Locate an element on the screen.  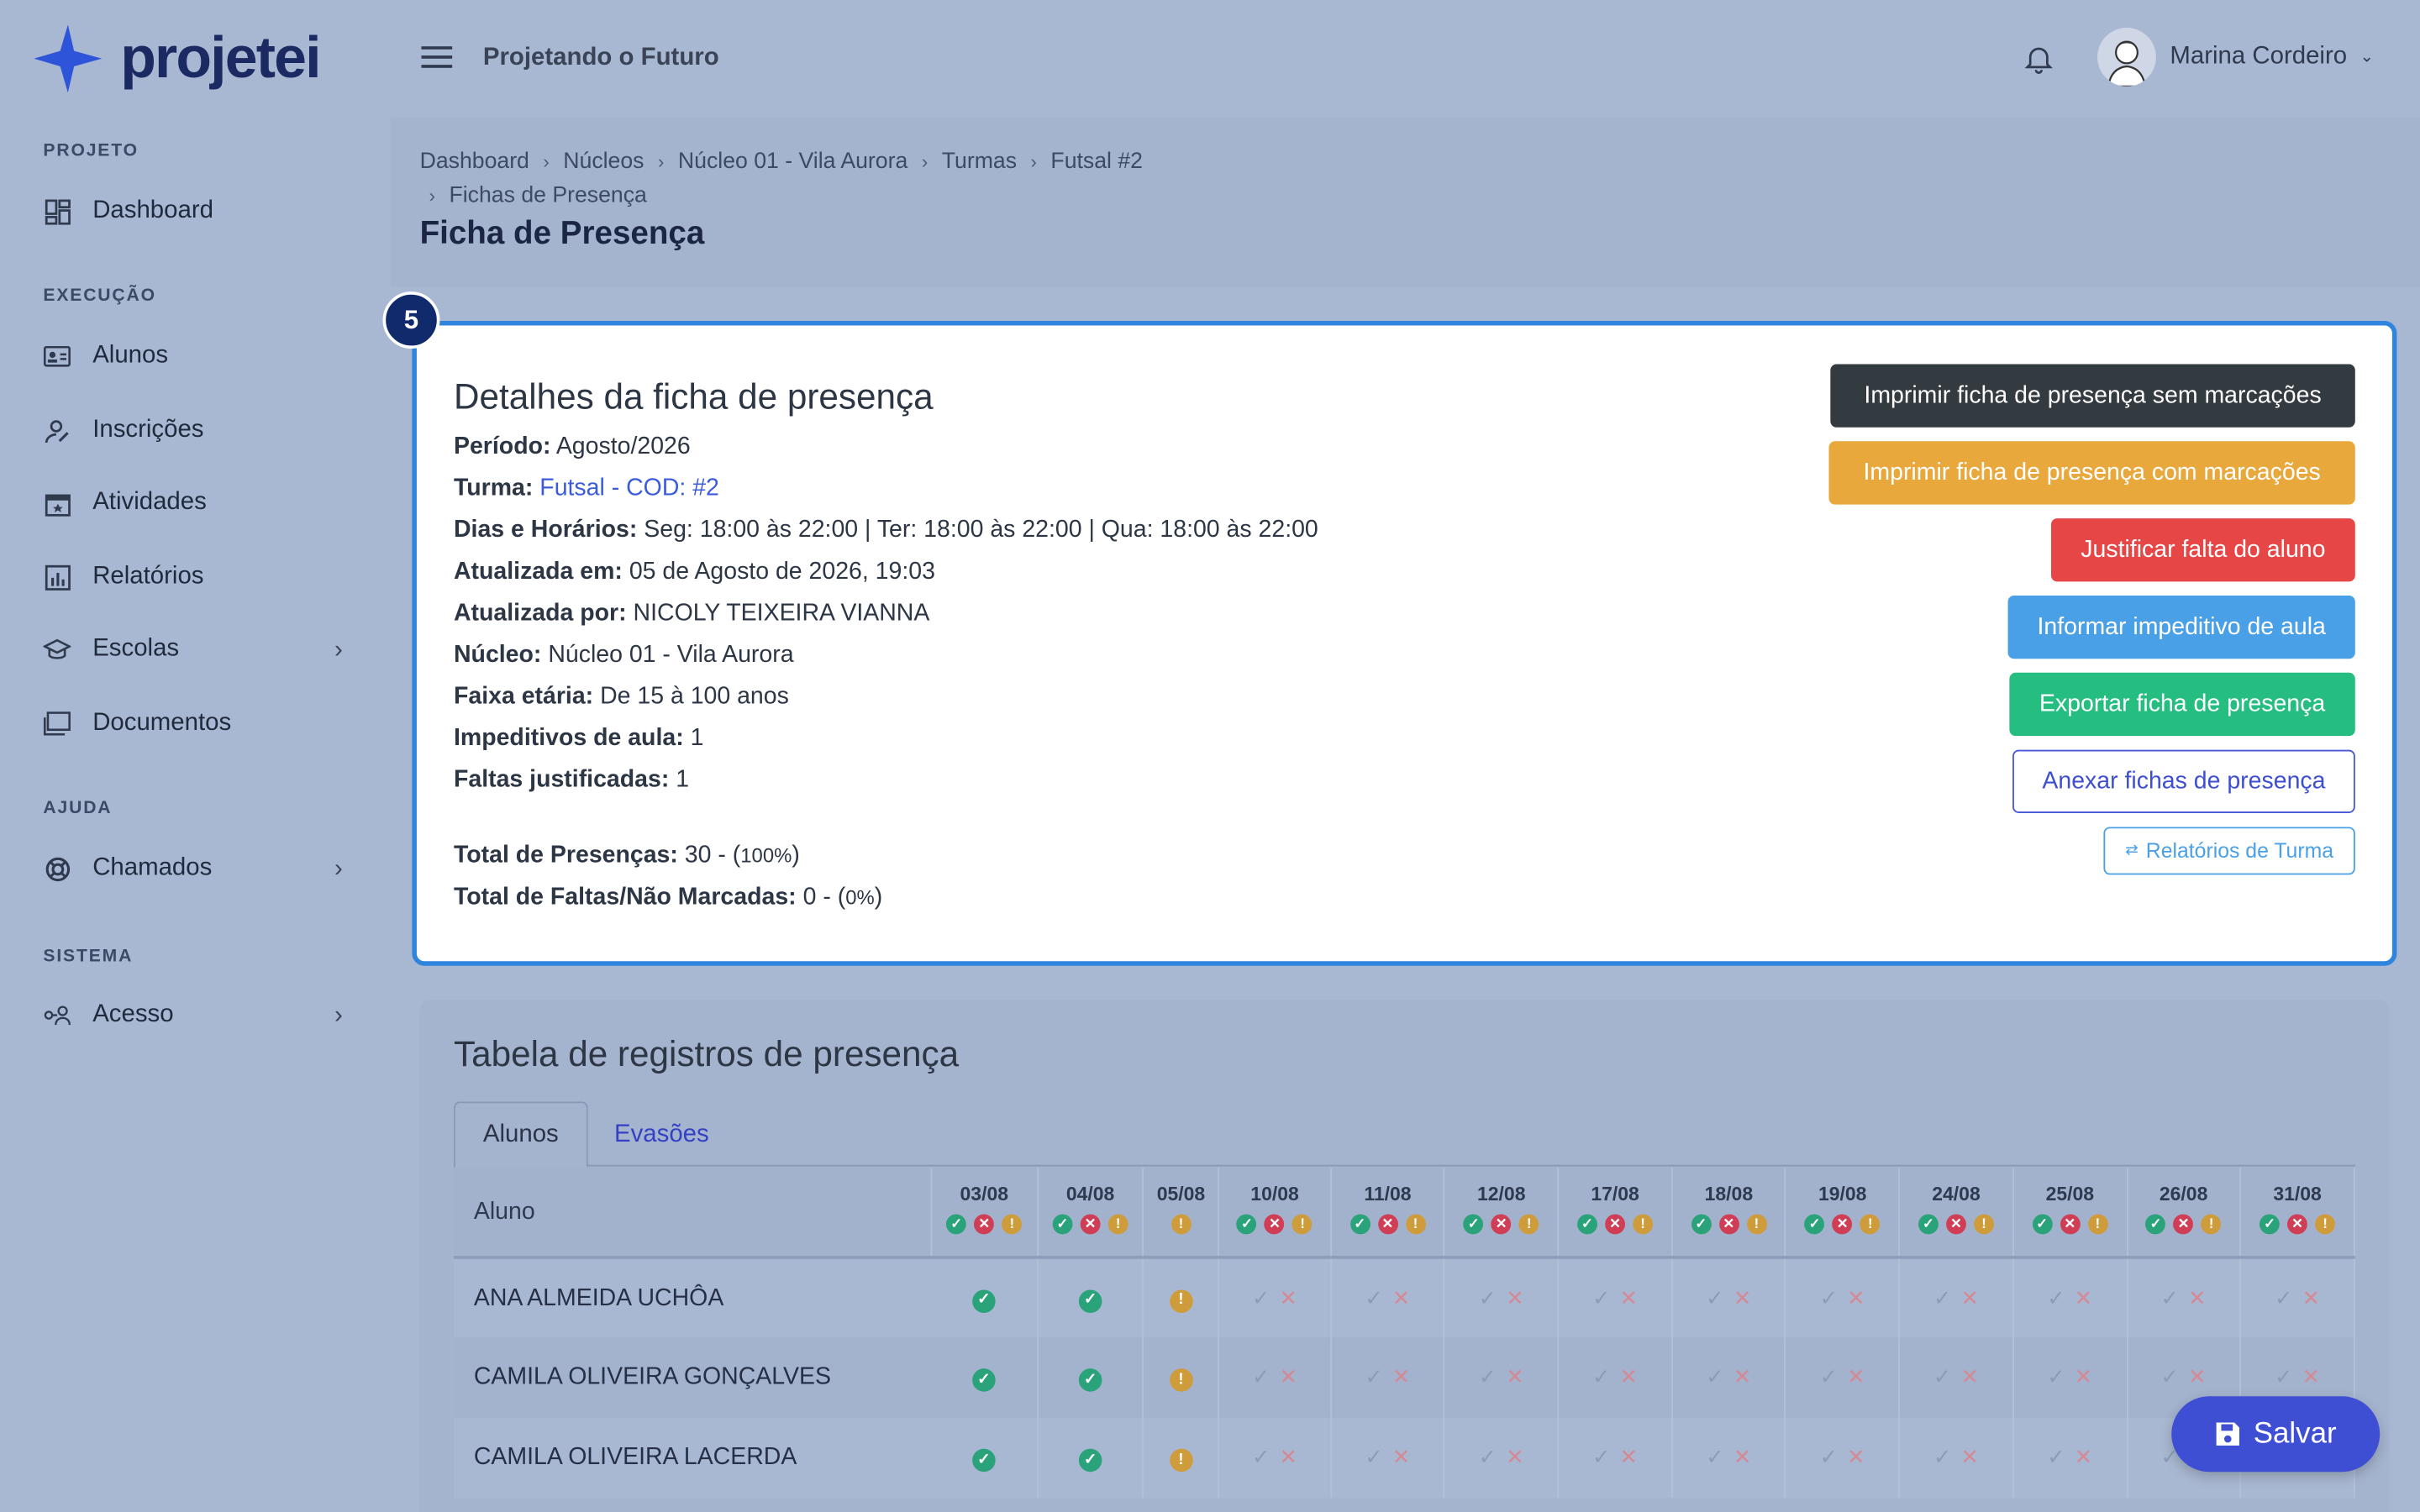
column-header-date: 26/08 ✓ ✕! is located at coordinates (2184, 1213).